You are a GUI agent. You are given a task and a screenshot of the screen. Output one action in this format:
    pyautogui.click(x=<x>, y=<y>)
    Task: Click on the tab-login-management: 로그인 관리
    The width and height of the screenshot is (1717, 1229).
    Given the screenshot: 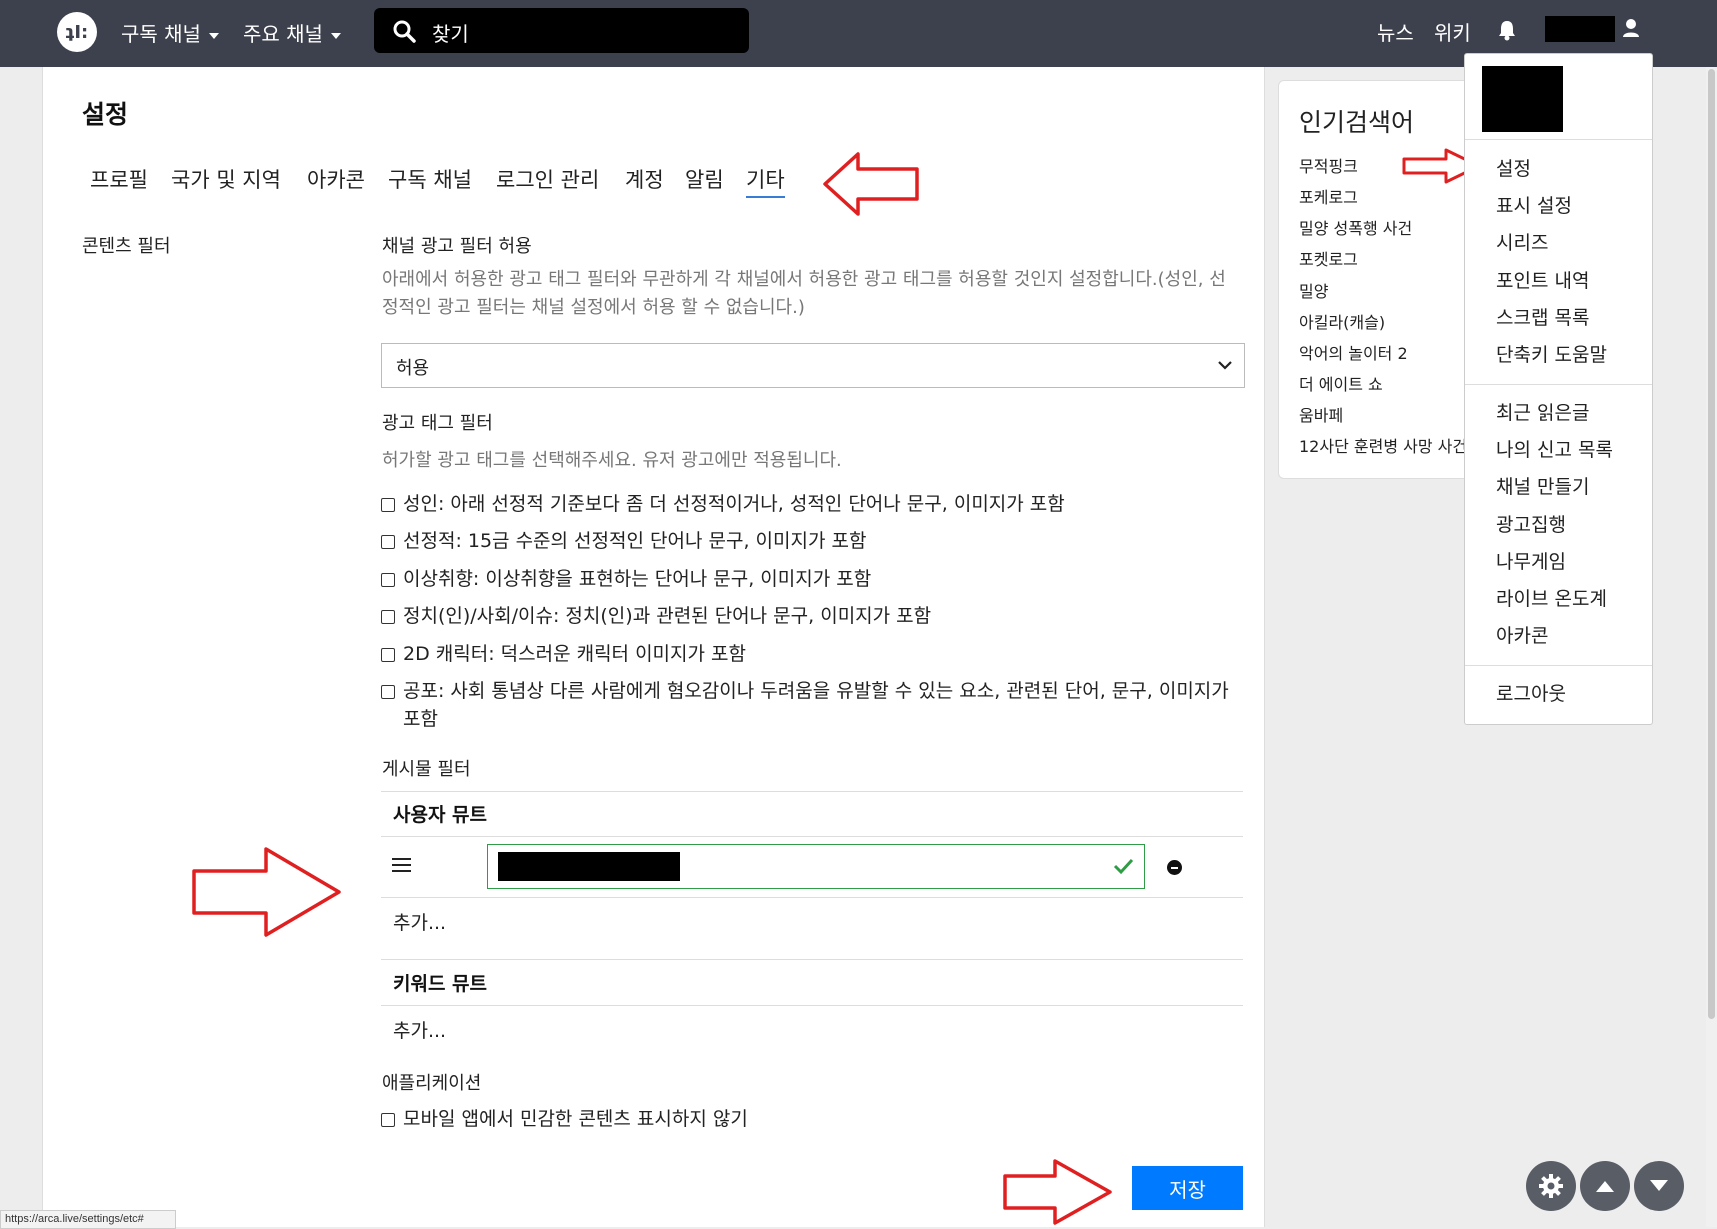 What is the action you would take?
    pyautogui.click(x=547, y=179)
    